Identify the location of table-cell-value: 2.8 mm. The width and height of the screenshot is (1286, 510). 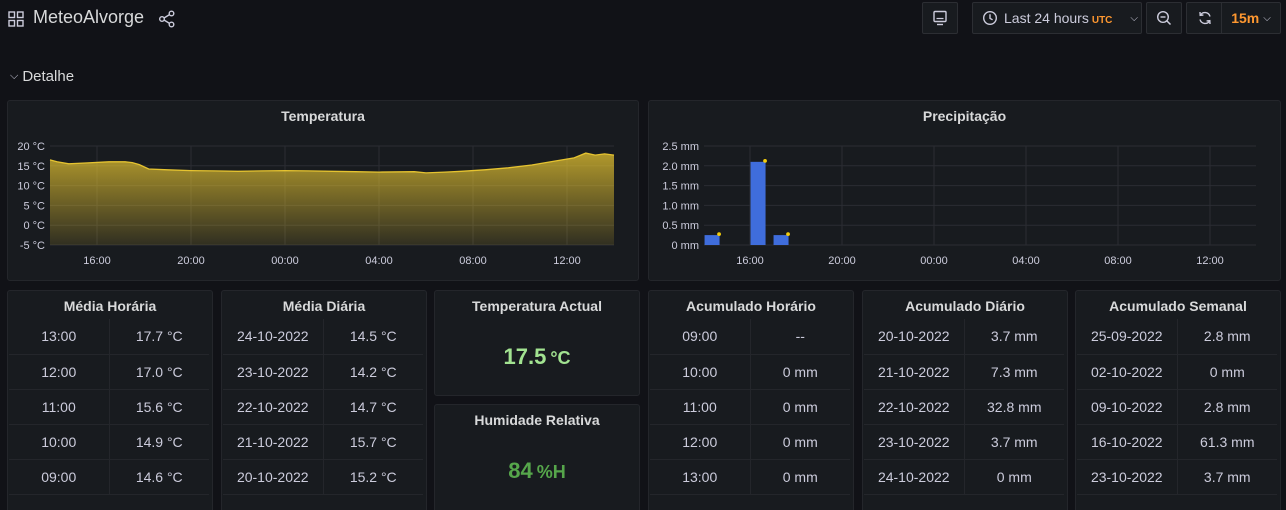
(1227, 337).